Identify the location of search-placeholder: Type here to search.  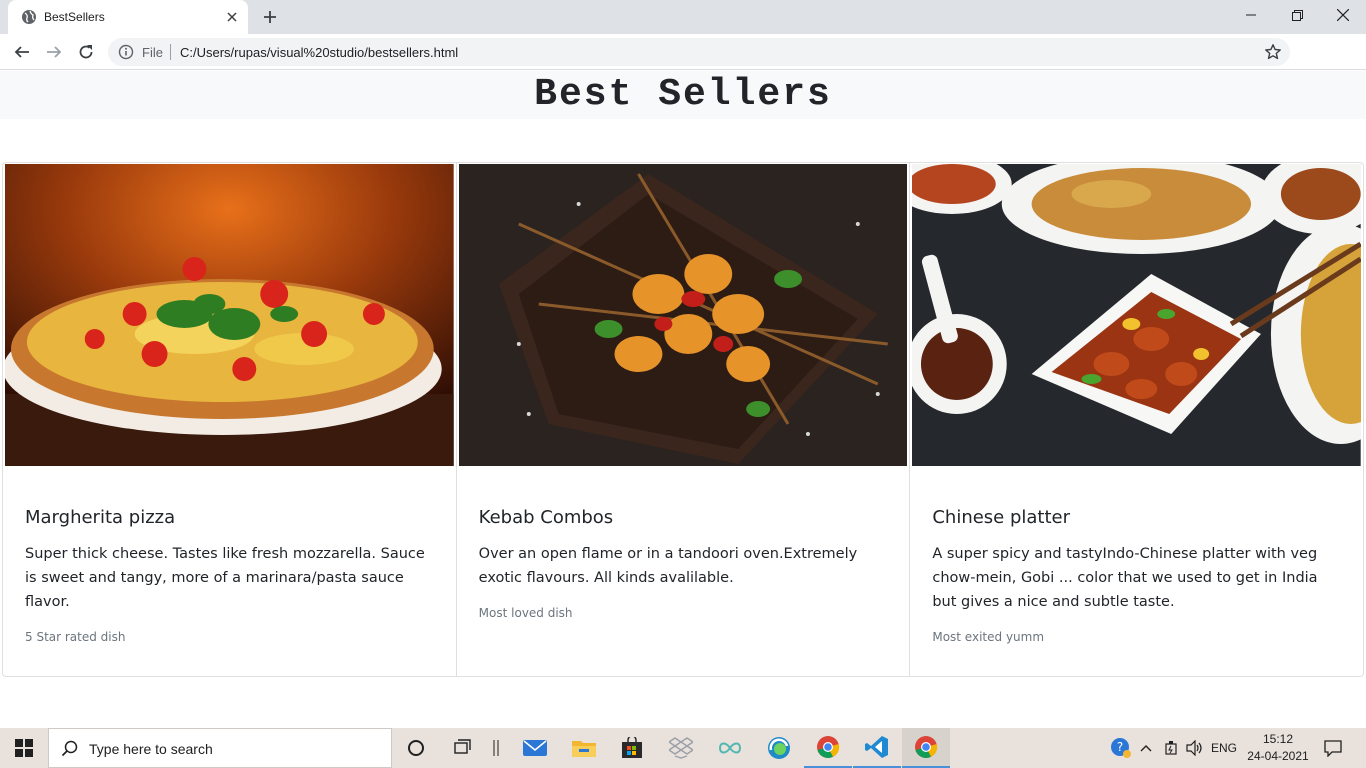
(151, 749).